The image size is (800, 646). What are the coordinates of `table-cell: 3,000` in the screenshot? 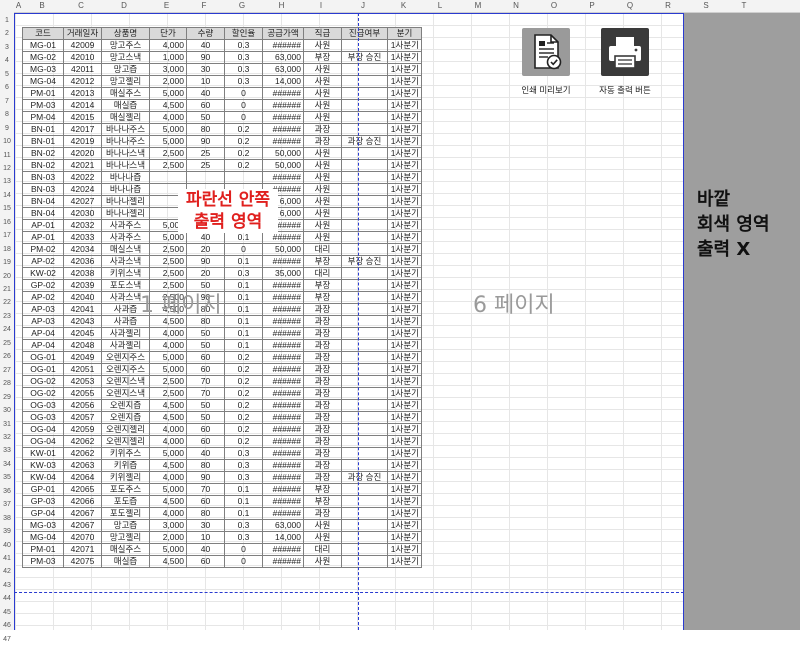 It's located at (168, 69).